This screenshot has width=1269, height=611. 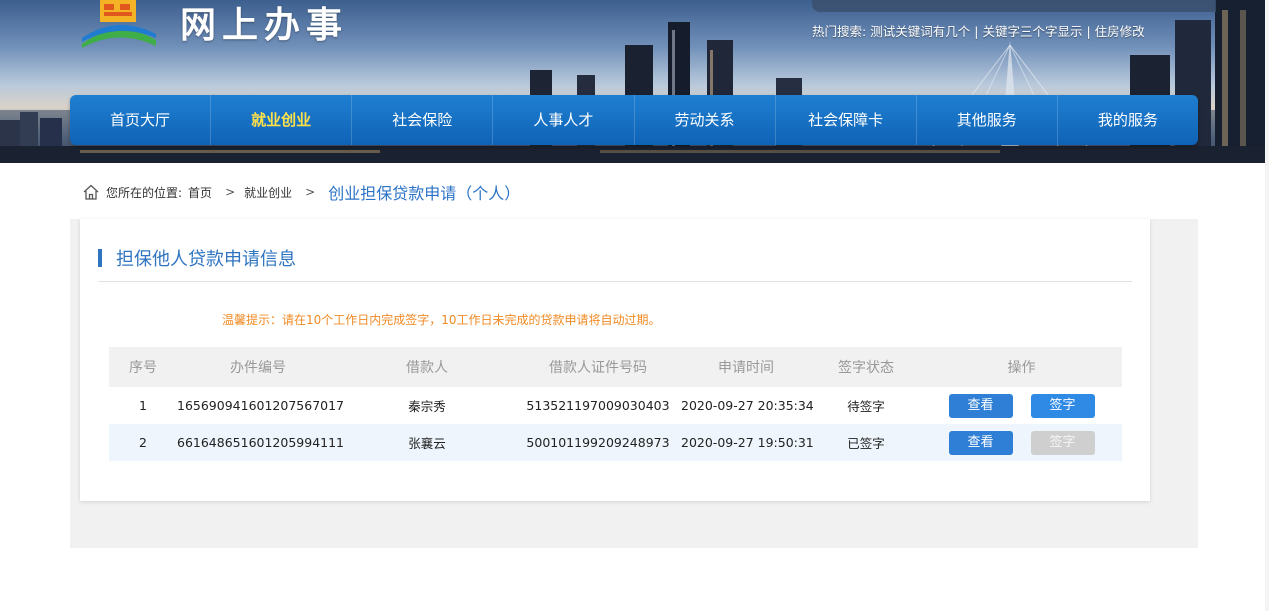 What do you see at coordinates (598, 368) in the screenshot?
I see `column-header-id-number: 借款人证件号码` at bounding box center [598, 368].